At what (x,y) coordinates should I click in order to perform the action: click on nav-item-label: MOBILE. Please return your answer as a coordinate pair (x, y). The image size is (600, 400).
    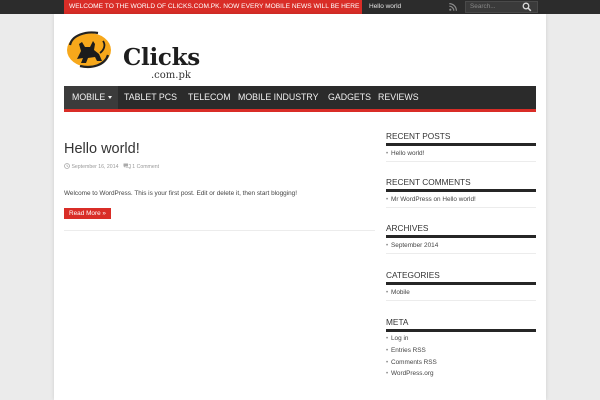
    Looking at the image, I should click on (89, 97).